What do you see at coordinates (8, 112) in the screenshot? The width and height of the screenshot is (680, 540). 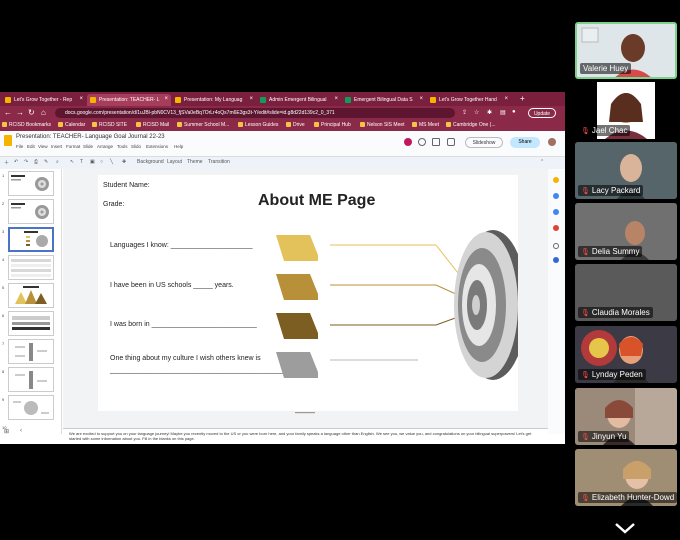 I see `back-icon: ←` at bounding box center [8, 112].